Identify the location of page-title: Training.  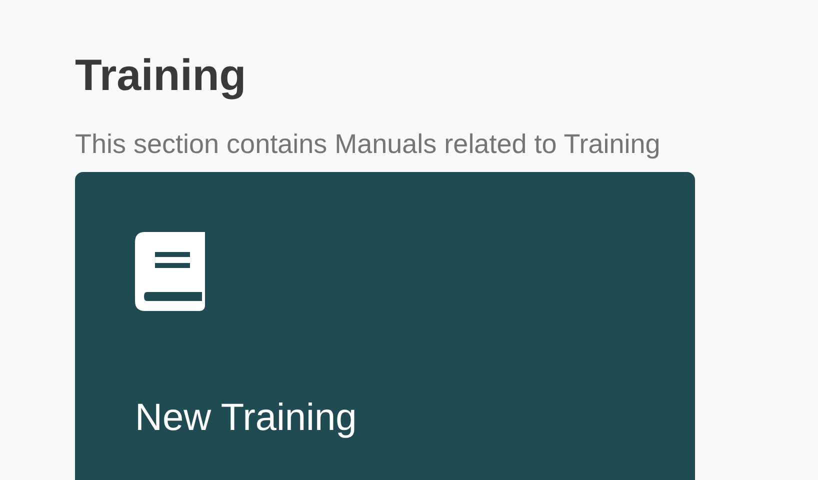
(161, 76).